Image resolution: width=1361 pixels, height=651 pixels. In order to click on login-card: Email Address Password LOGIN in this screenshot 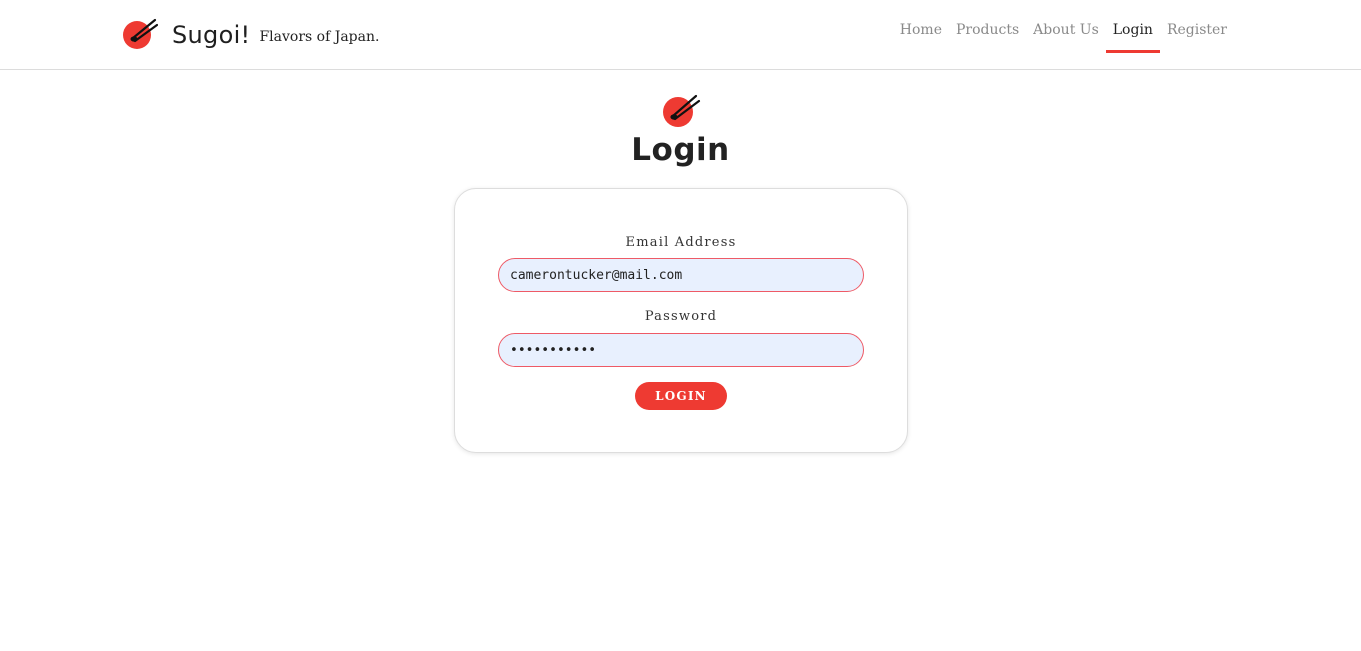, I will do `click(681, 320)`.